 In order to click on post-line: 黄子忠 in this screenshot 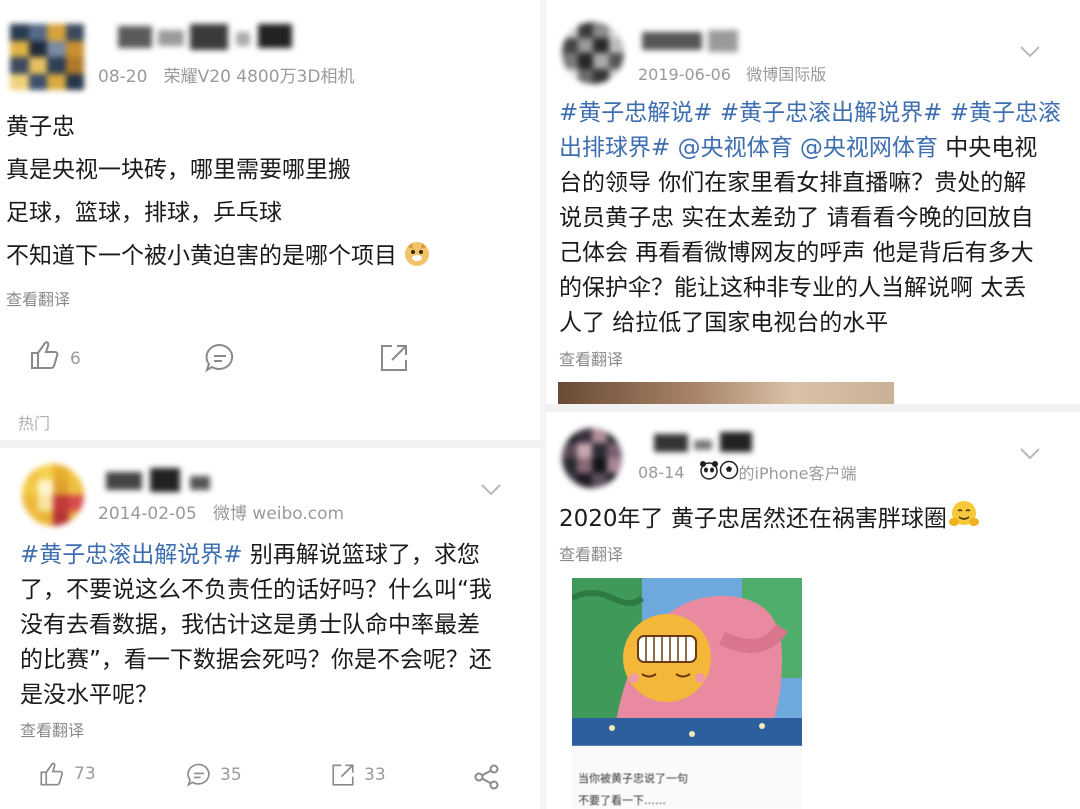, I will do `click(40, 127)`.